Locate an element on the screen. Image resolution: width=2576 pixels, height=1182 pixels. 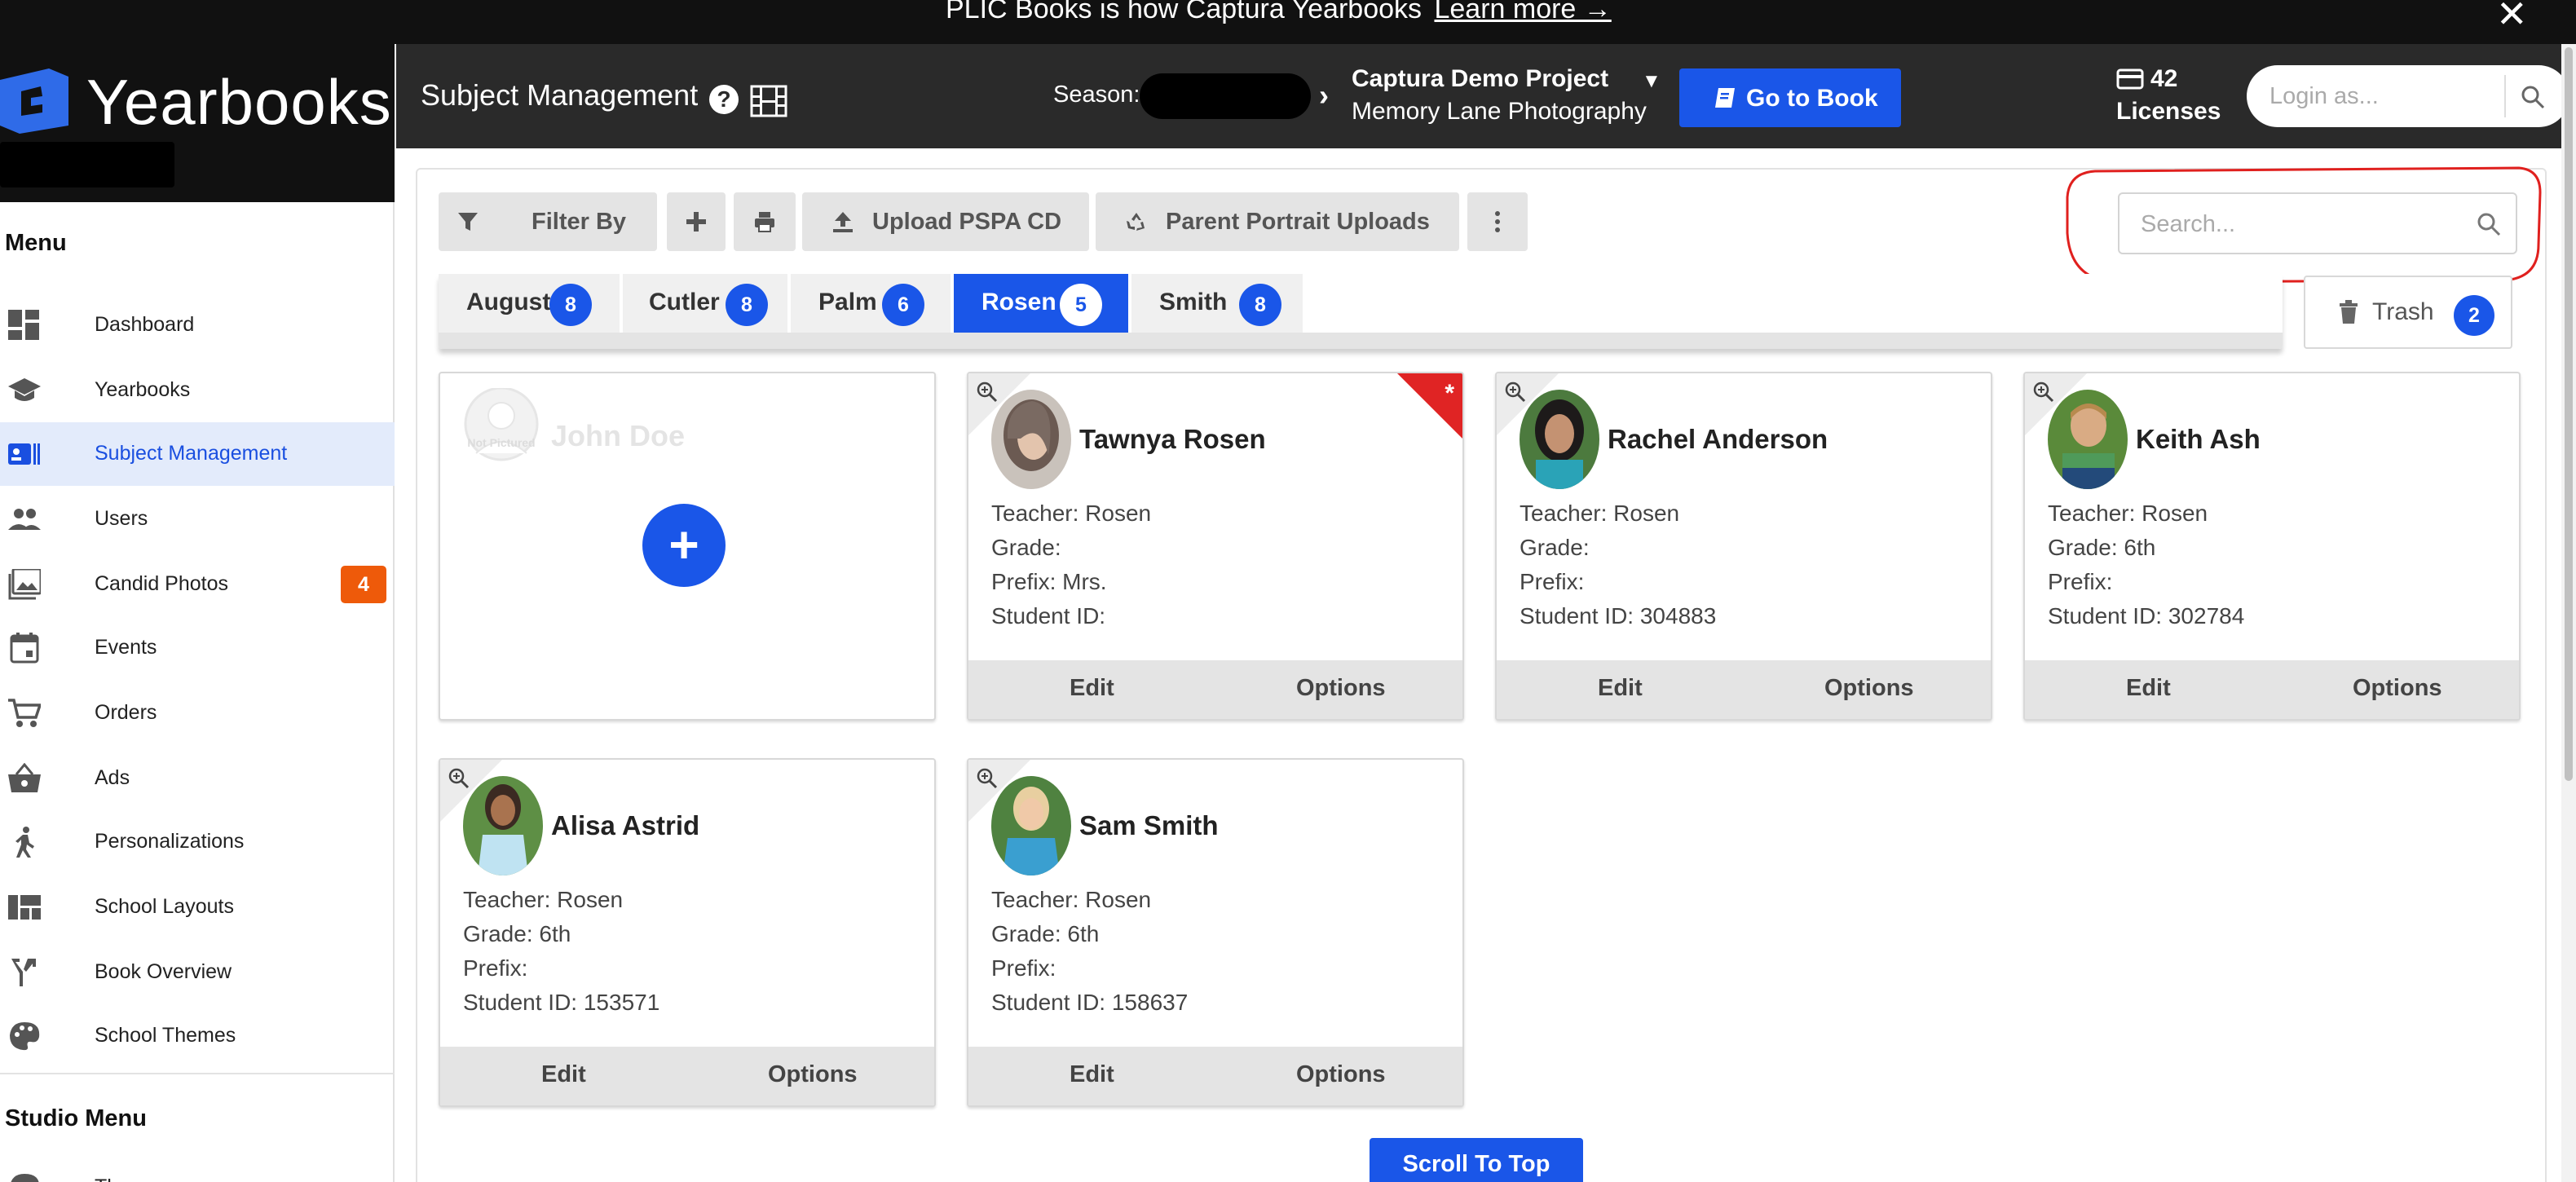
calendar-icon is located at coordinates (24, 648).